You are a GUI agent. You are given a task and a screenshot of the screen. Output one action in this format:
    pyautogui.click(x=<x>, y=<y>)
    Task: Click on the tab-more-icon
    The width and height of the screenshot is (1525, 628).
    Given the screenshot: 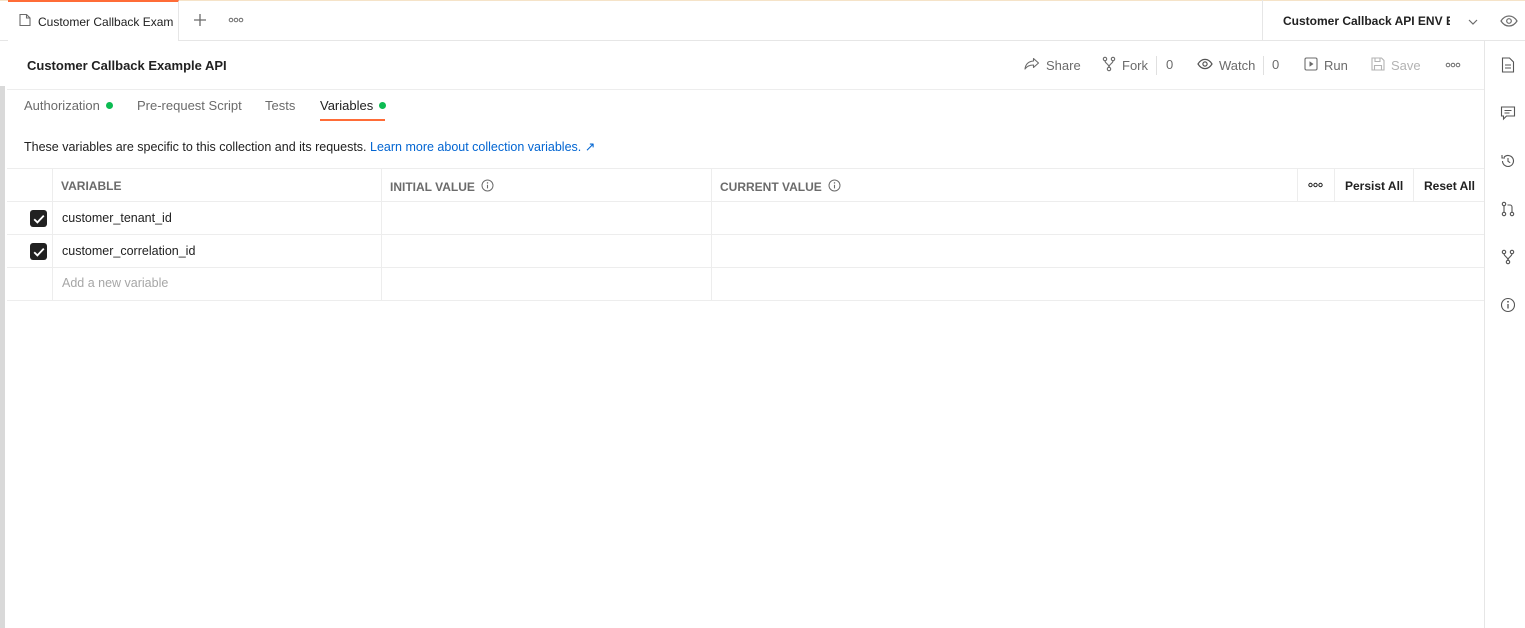 What is the action you would take?
    pyautogui.click(x=236, y=20)
    